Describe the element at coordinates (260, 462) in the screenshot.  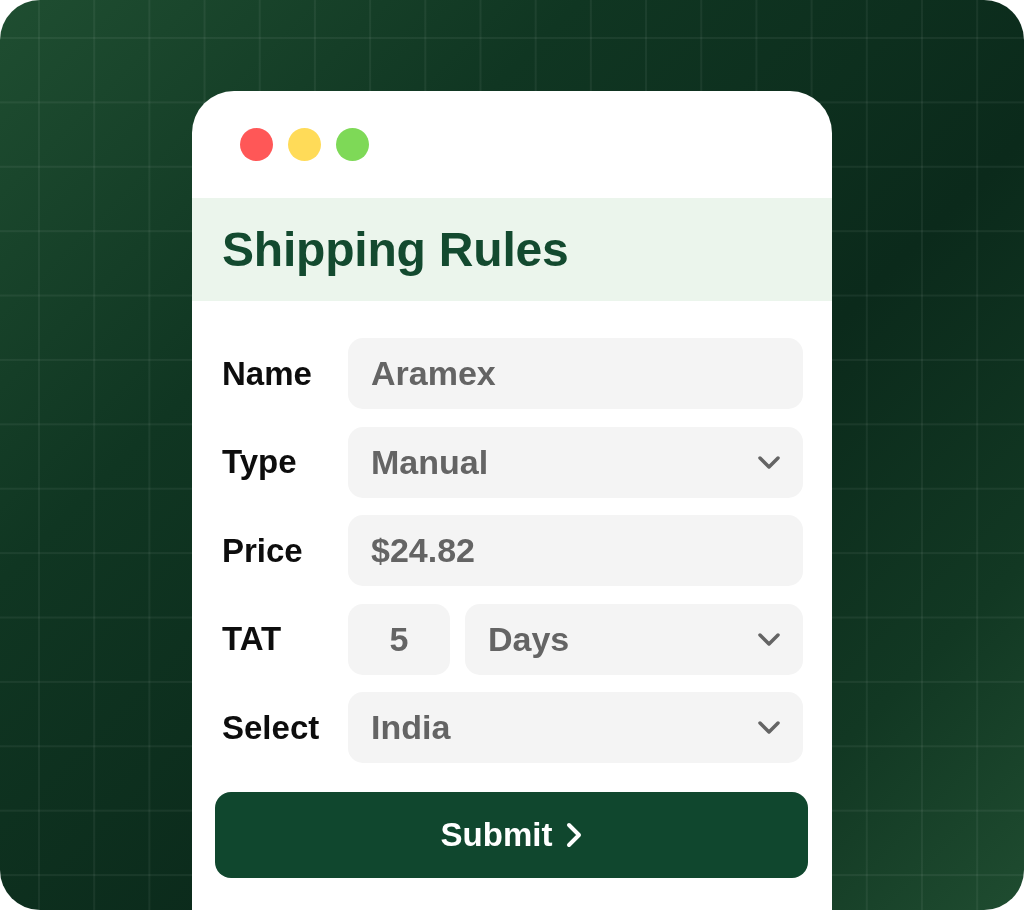
I see `field-label: Type` at that location.